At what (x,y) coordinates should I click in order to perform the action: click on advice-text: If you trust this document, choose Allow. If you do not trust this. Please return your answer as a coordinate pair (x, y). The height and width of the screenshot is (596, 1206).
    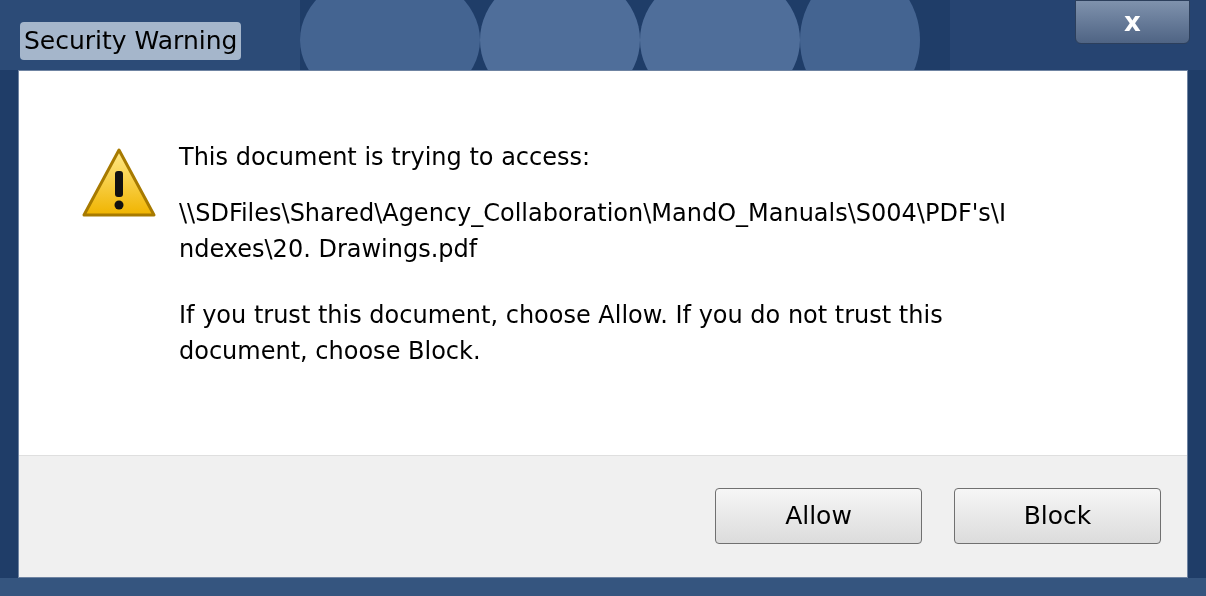
    Looking at the image, I should click on (561, 315).